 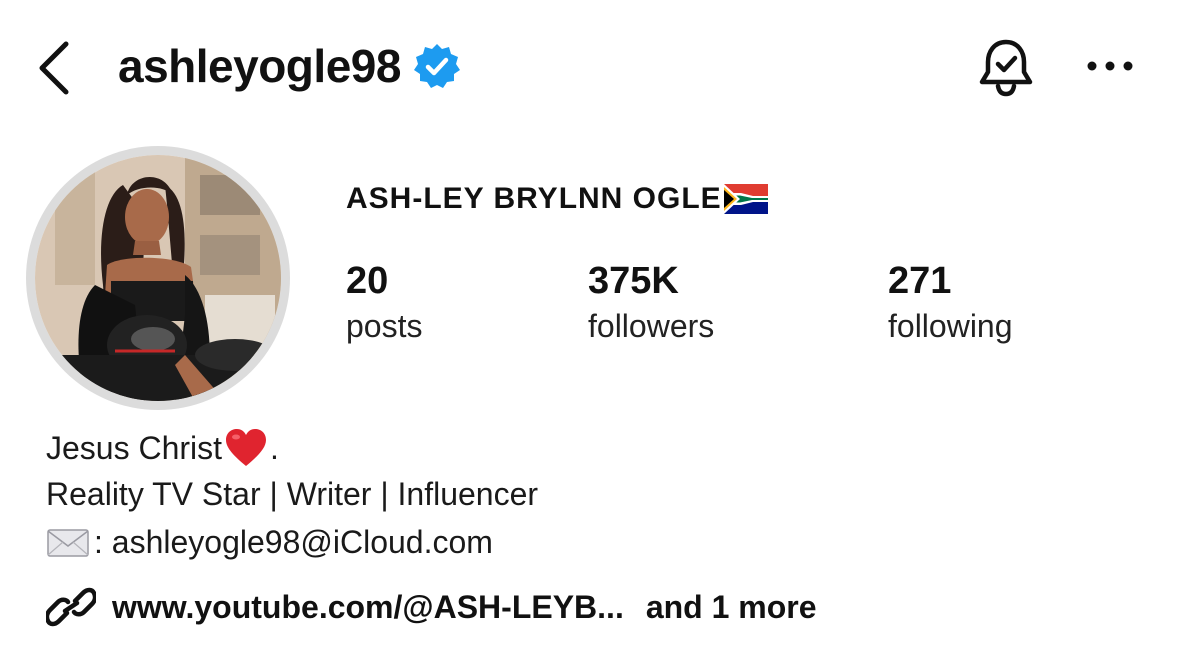 What do you see at coordinates (633, 281) in the screenshot?
I see `followers-count: 375K` at bounding box center [633, 281].